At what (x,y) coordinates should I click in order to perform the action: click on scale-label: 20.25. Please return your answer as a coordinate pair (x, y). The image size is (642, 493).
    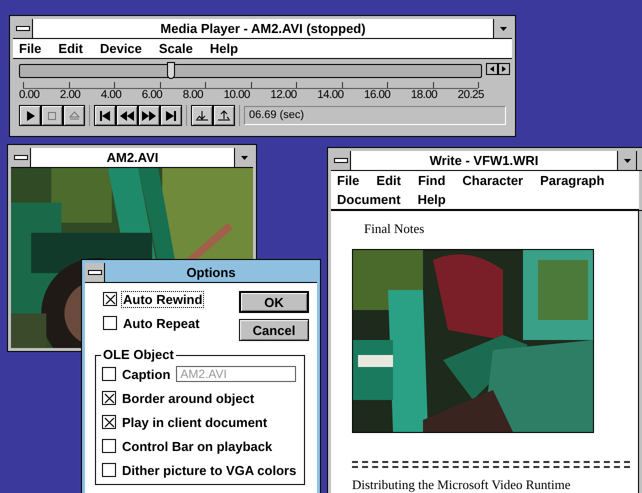
    Looking at the image, I should click on (471, 95).